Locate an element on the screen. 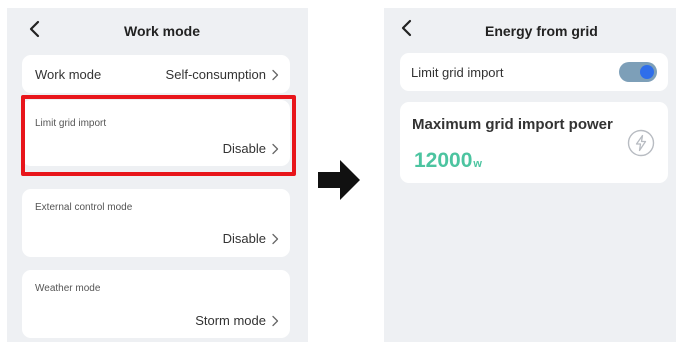 This screenshot has height=342, width=676. external-control-mode-value-text: Disable is located at coordinates (244, 238).